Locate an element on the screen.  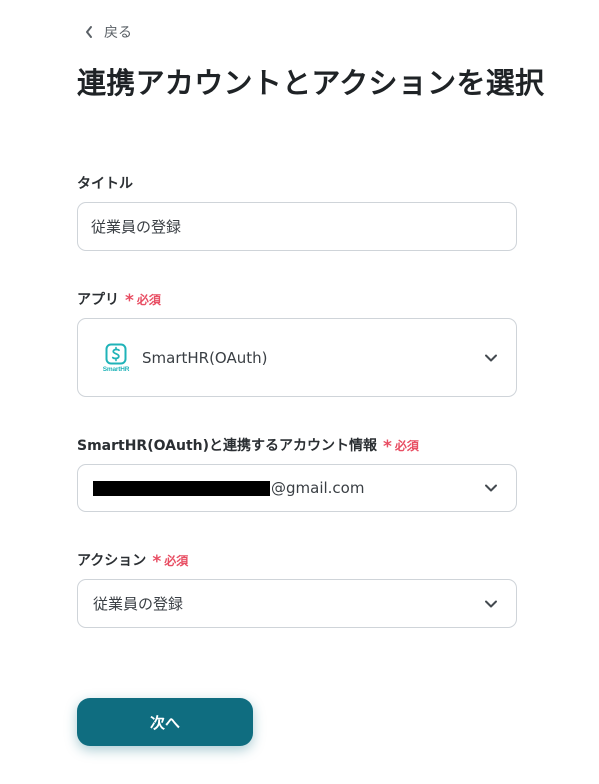
title-label-text: タイトル is located at coordinates (105, 184).